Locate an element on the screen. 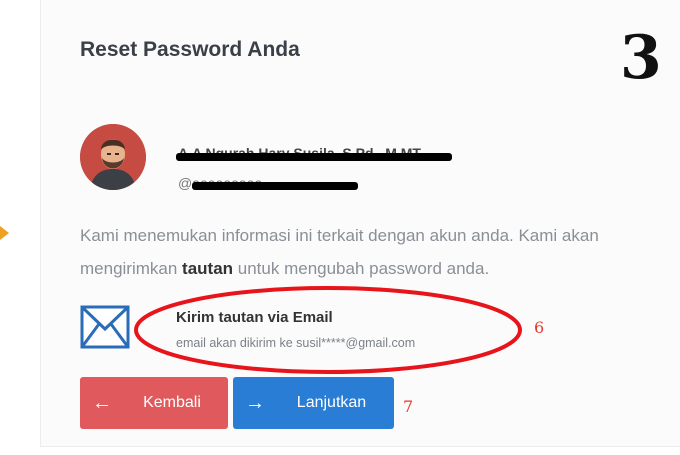  step-number: 3 is located at coordinates (641, 58).